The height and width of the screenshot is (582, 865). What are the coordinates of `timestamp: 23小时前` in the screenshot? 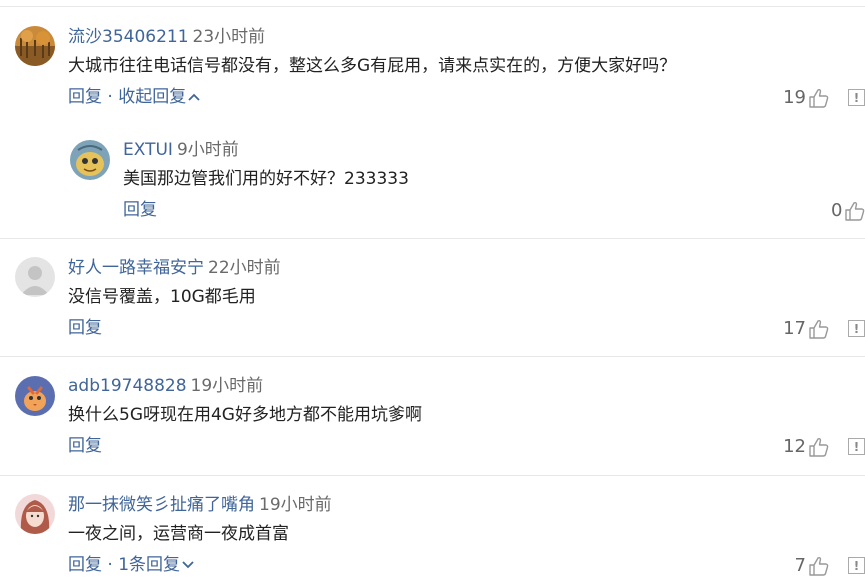 It's located at (229, 37).